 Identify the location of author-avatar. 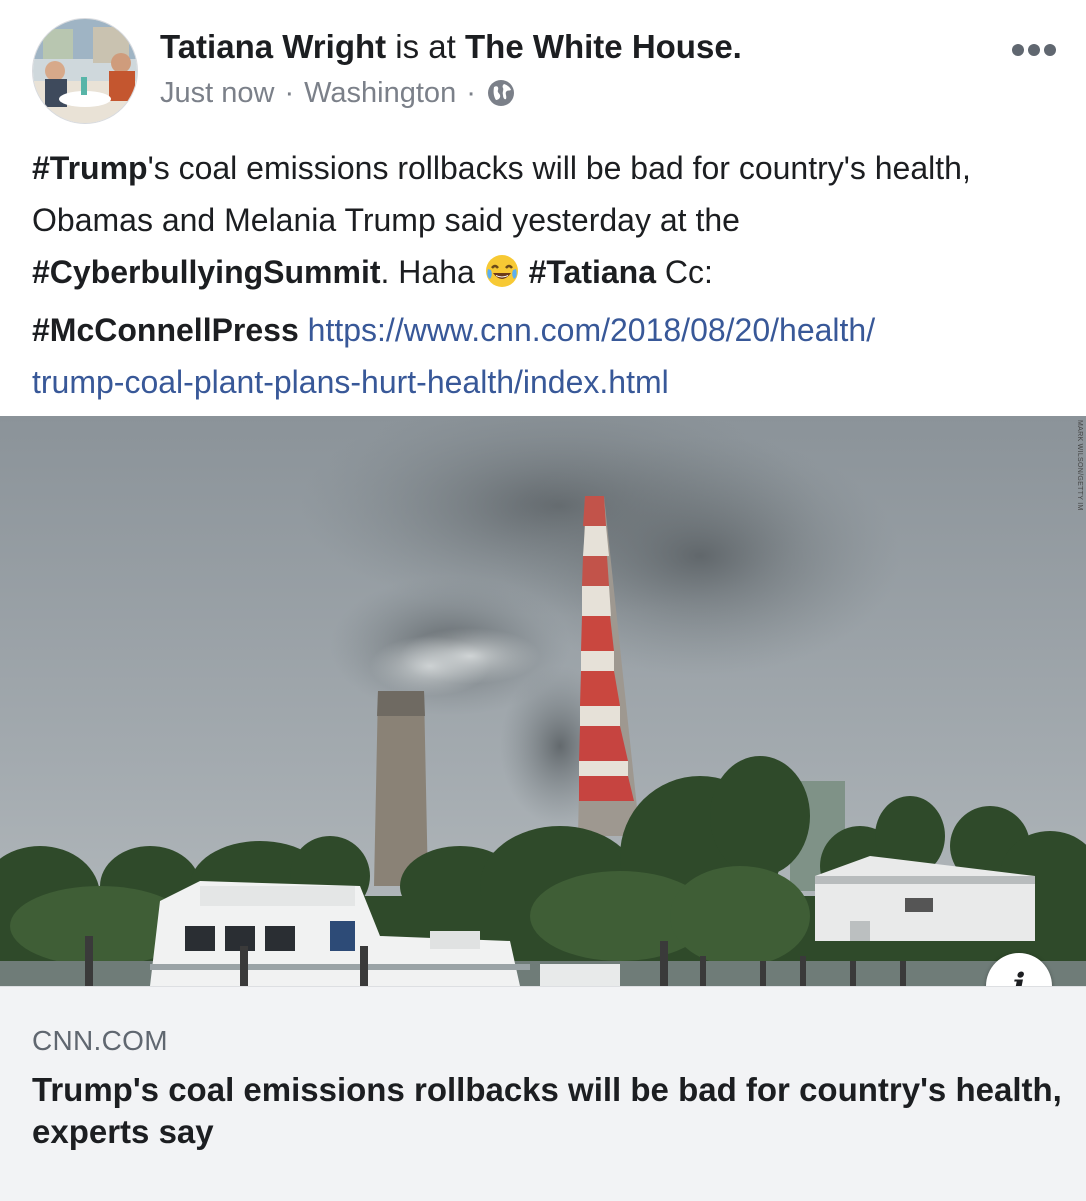
(85, 71).